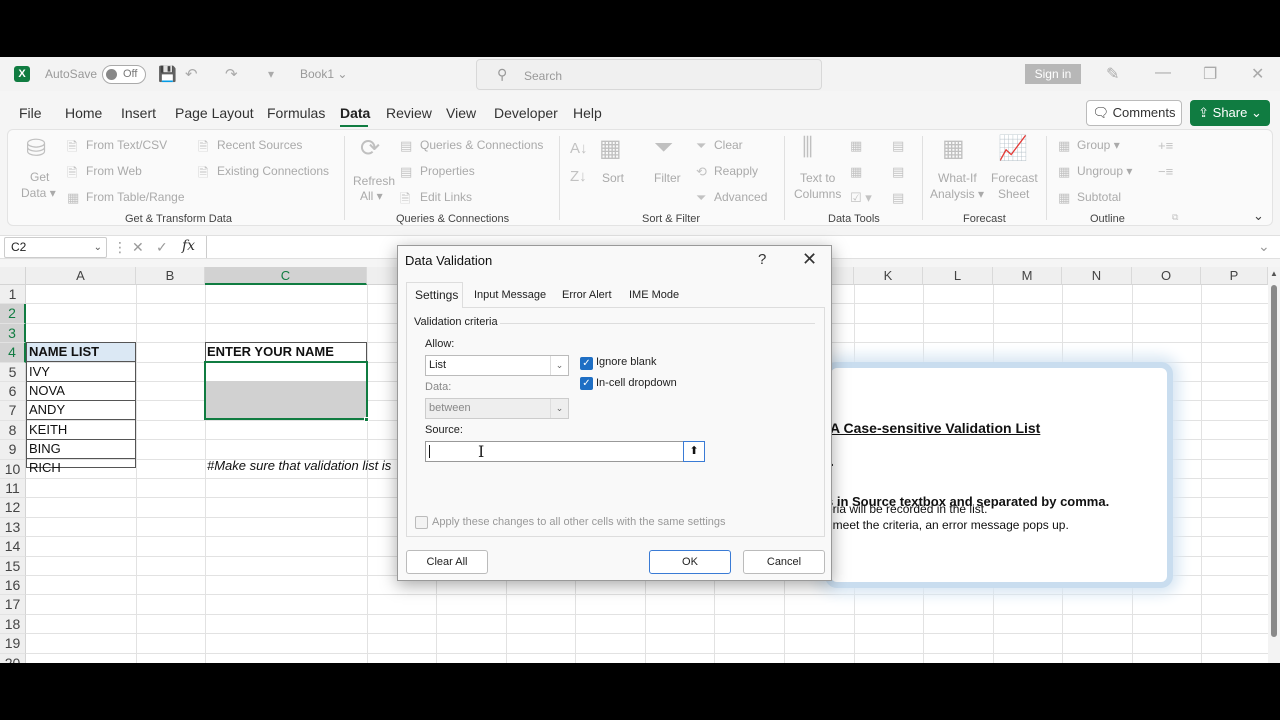 This screenshot has width=1280, height=720. I want to click on consolidate-icon: ▤, so click(898, 146).